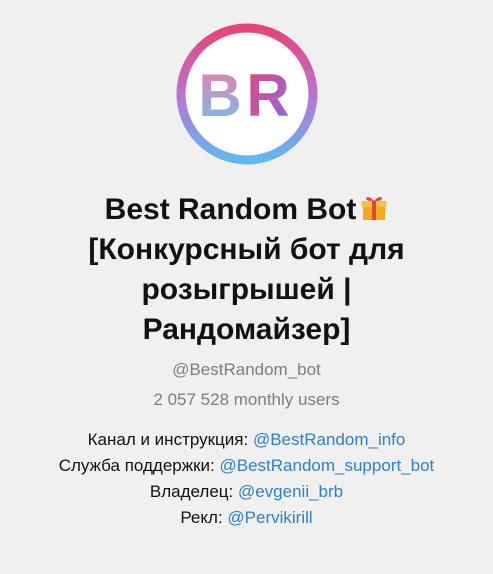 This screenshot has height=574, width=493. Describe the element at coordinates (193, 491) in the screenshot. I see `description-label: Владелец:` at that location.